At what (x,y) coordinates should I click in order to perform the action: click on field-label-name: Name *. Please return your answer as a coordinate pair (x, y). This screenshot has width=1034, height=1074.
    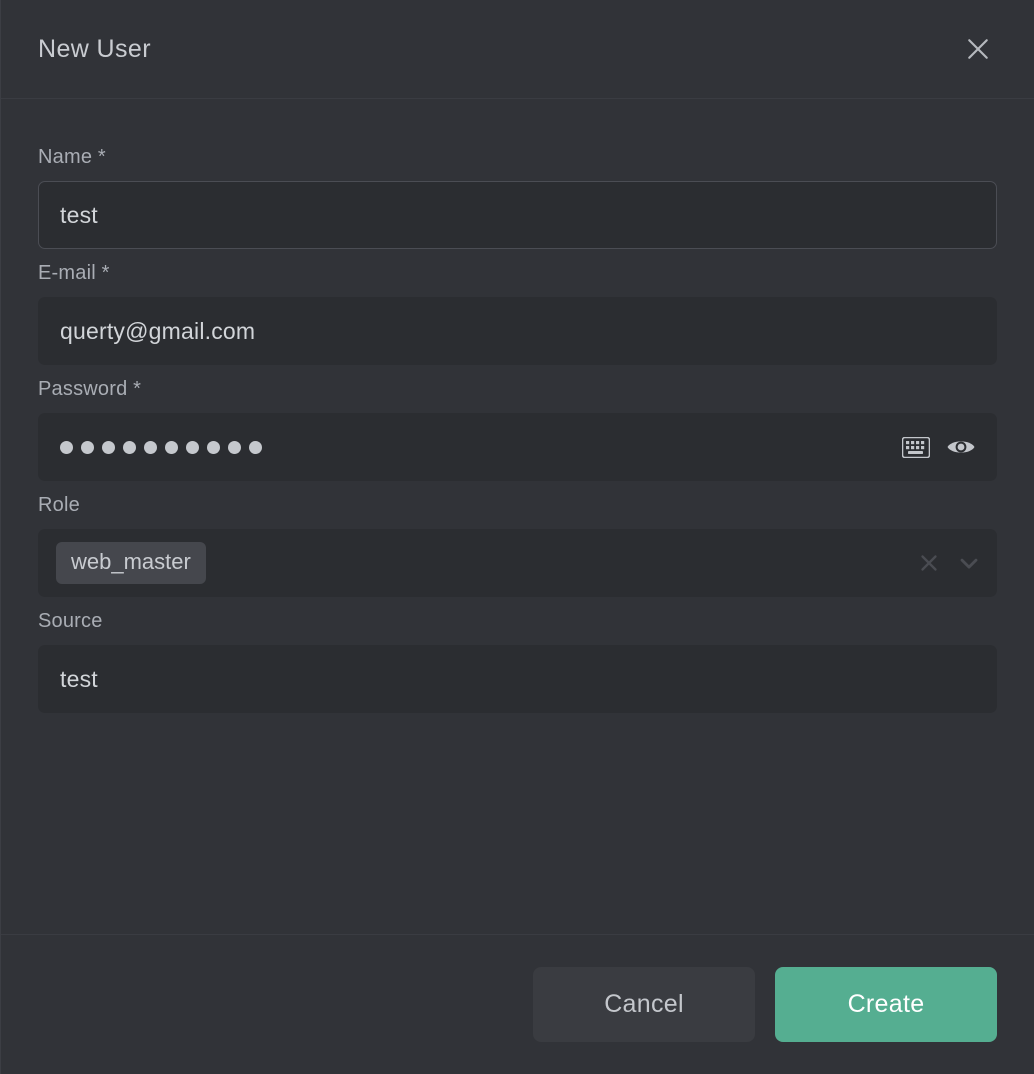
    Looking at the image, I should click on (72, 157).